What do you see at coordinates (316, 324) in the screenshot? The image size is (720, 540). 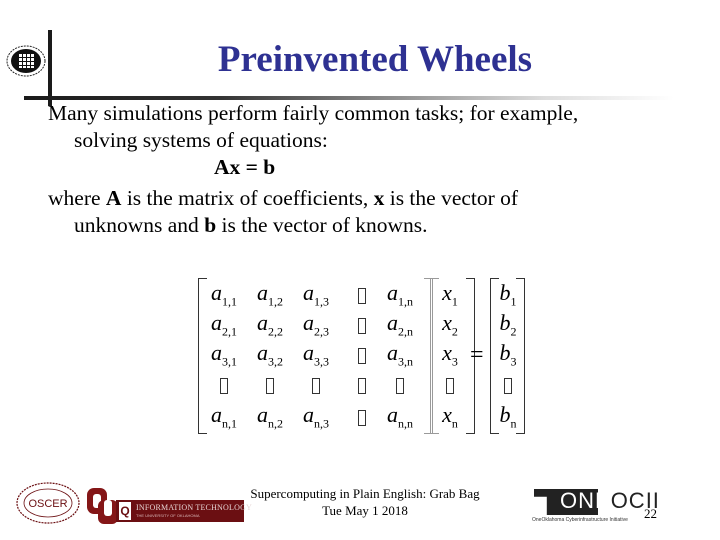 I see `matrix-element: a2,3` at bounding box center [316, 324].